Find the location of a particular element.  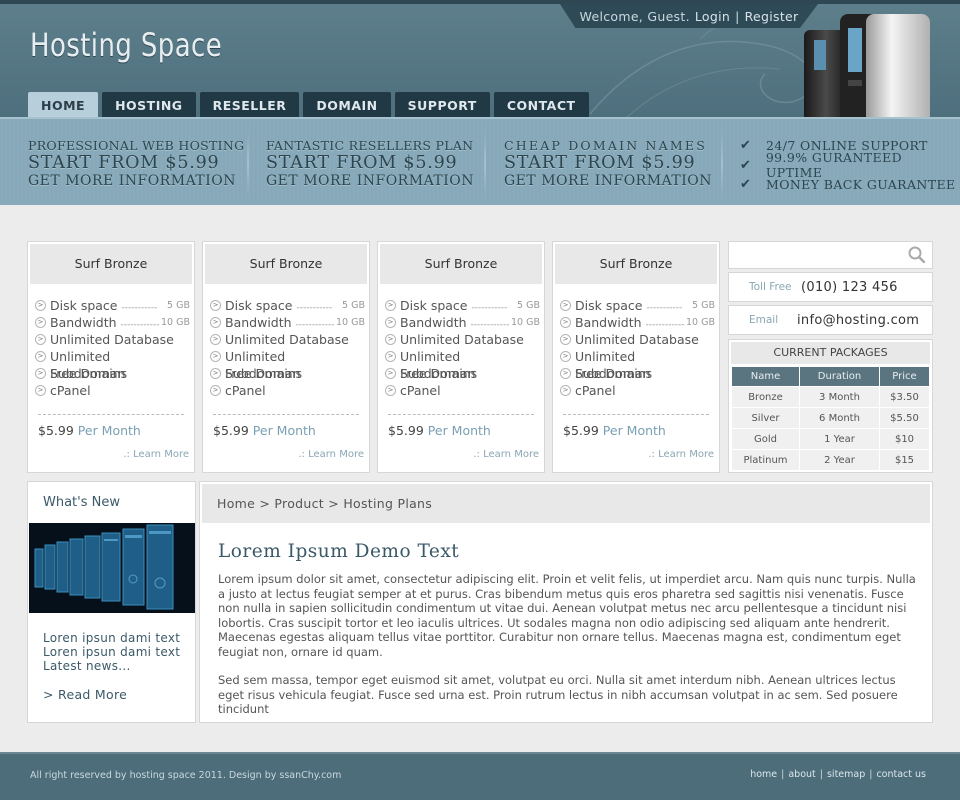

footer-links: home | about | sitemap | contact us is located at coordinates (838, 774).